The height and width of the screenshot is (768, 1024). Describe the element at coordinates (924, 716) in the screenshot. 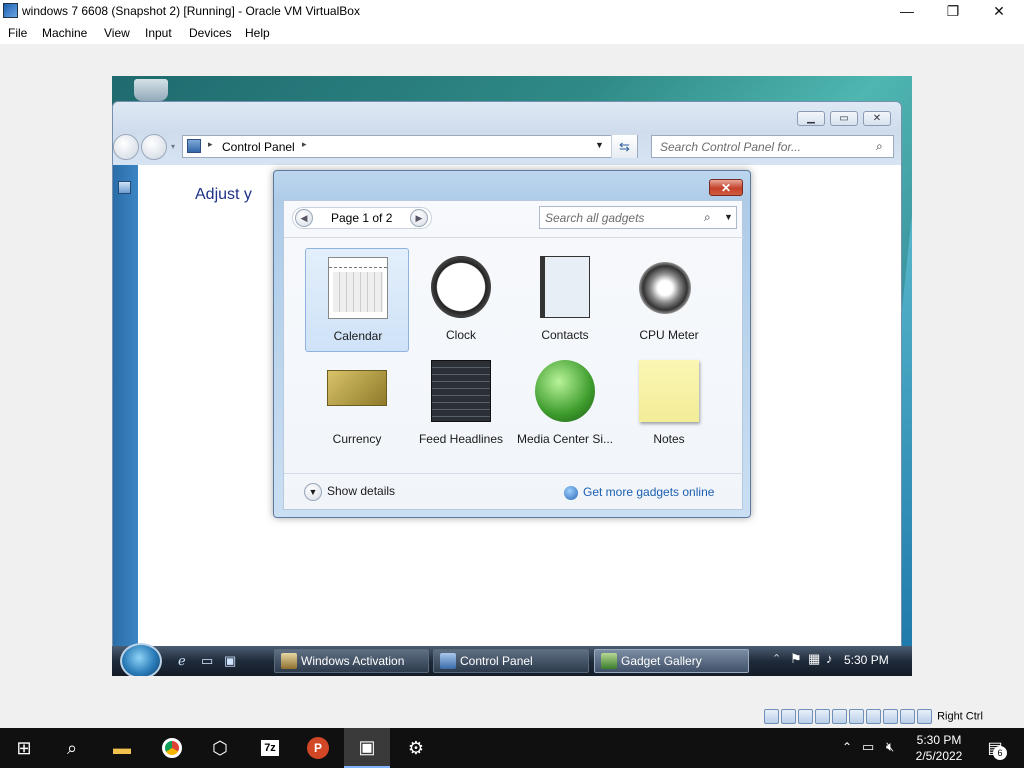

I see `mouse-integration-icon` at that location.